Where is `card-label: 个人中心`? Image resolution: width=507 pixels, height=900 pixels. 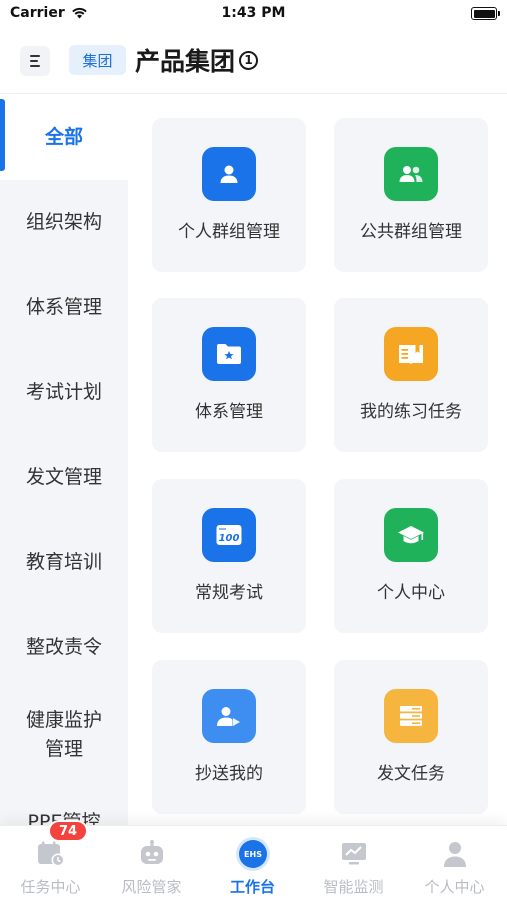
card-label: 个人中心 is located at coordinates (411, 593).